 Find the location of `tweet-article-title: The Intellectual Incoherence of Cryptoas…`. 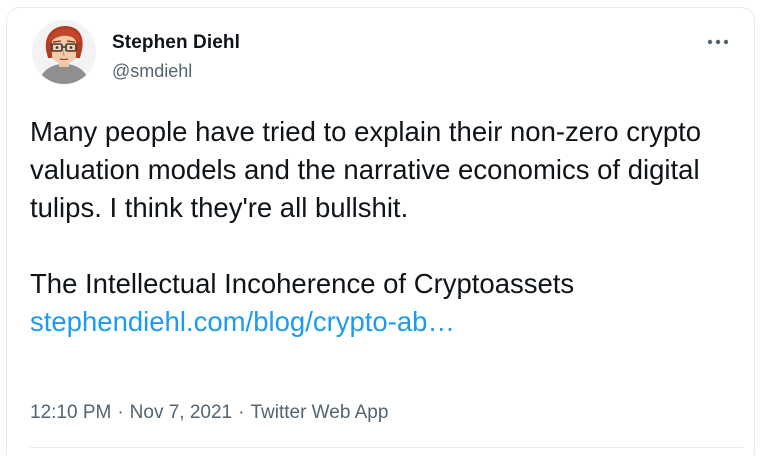

tweet-article-title: The Intellectual Incoherence of Cryptoas… is located at coordinates (302, 283).